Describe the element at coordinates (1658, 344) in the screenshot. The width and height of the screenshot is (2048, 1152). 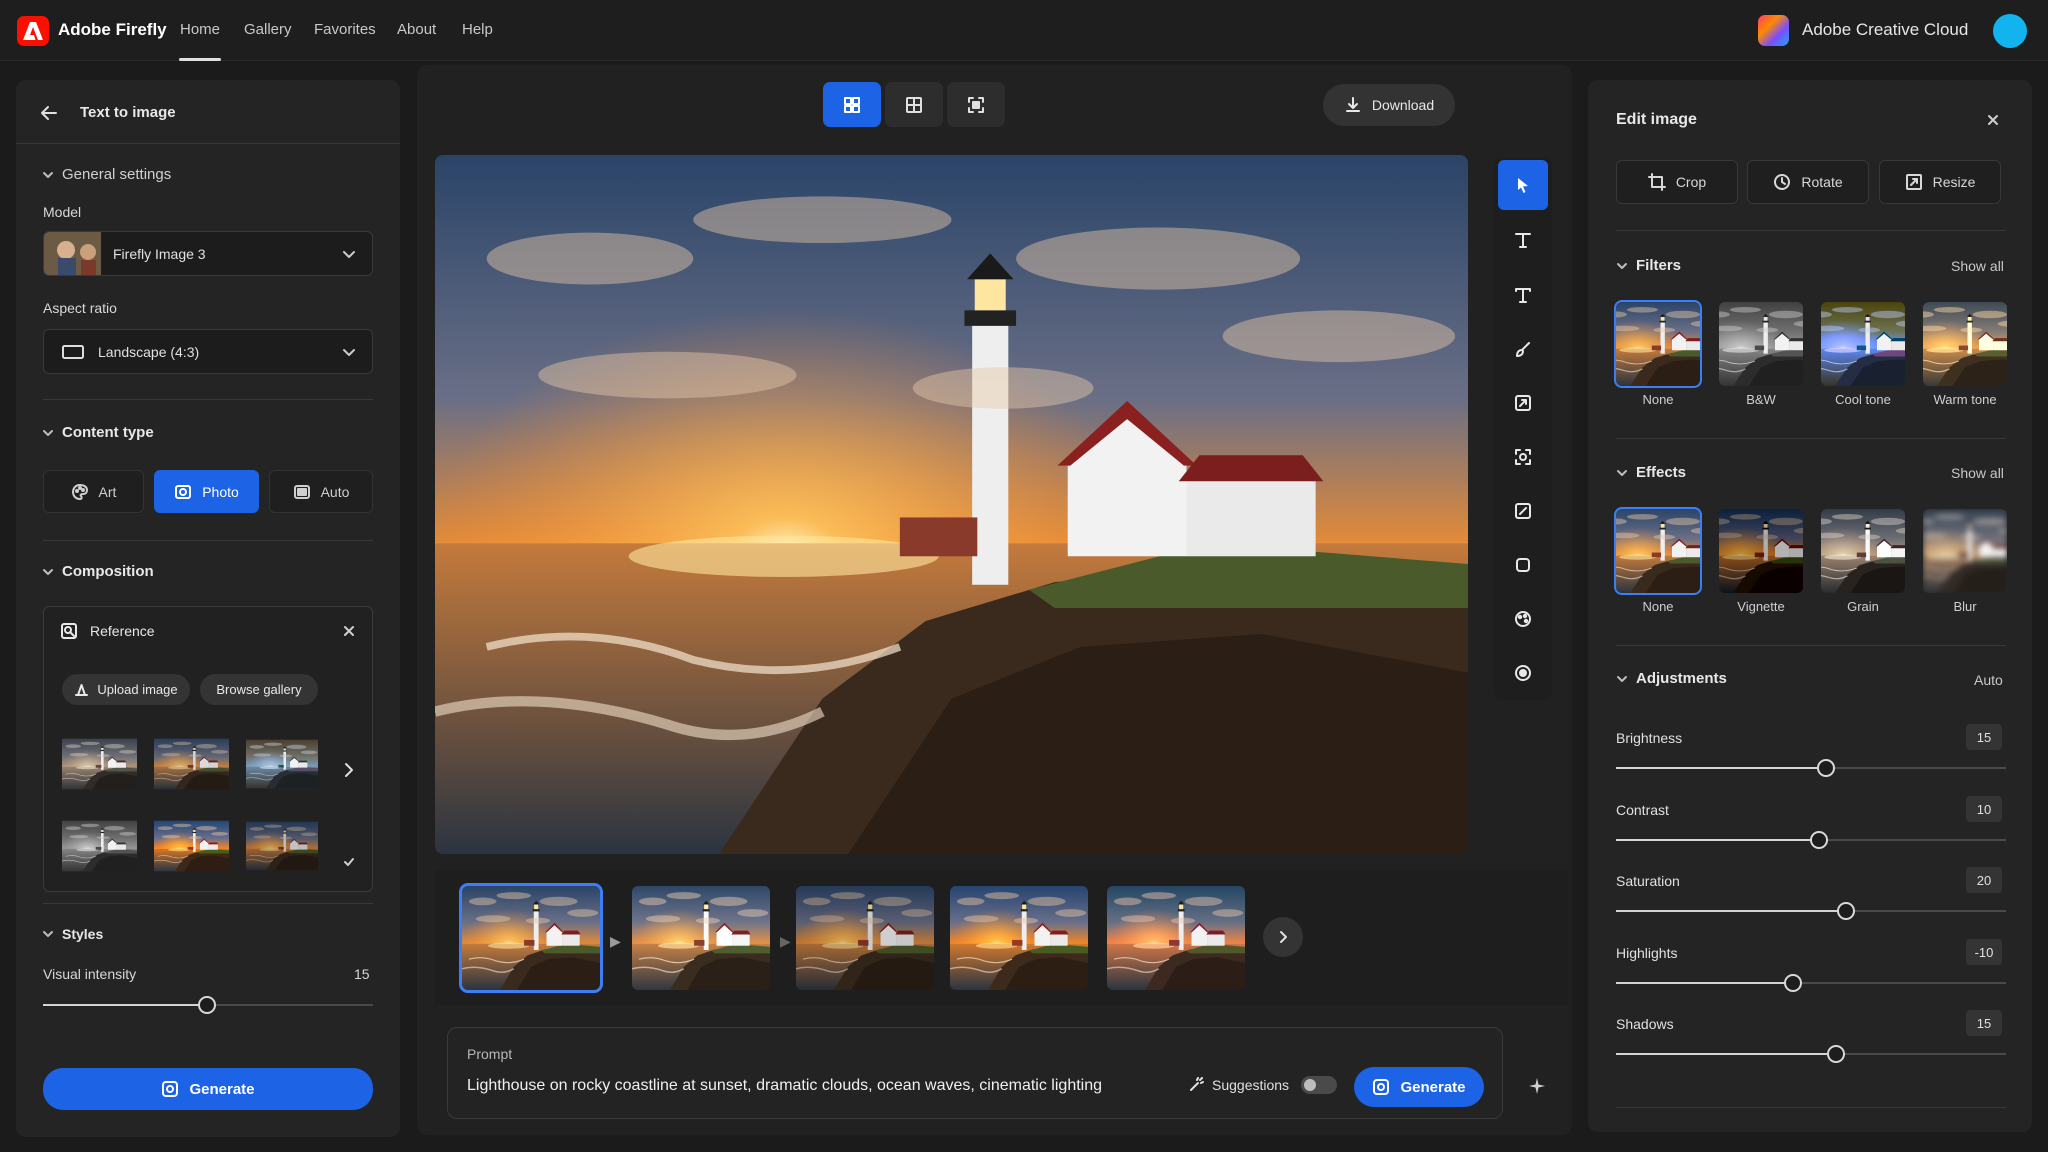
I see `filter-none-thumbnail` at that location.